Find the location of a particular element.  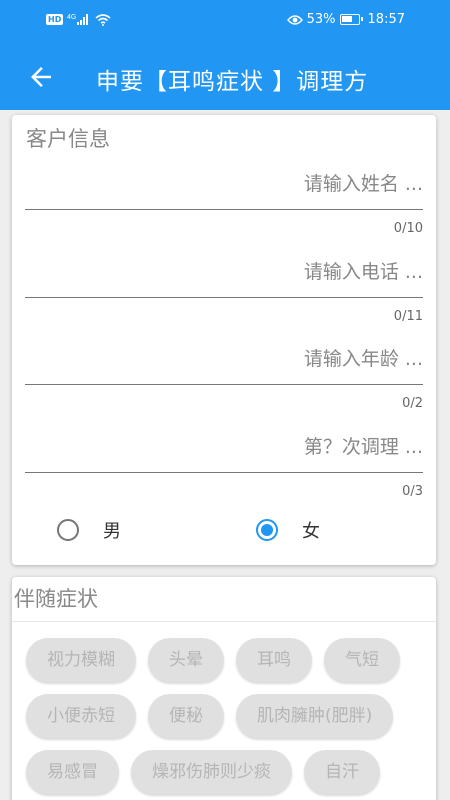

session-counter: 0/3 is located at coordinates (412, 491).